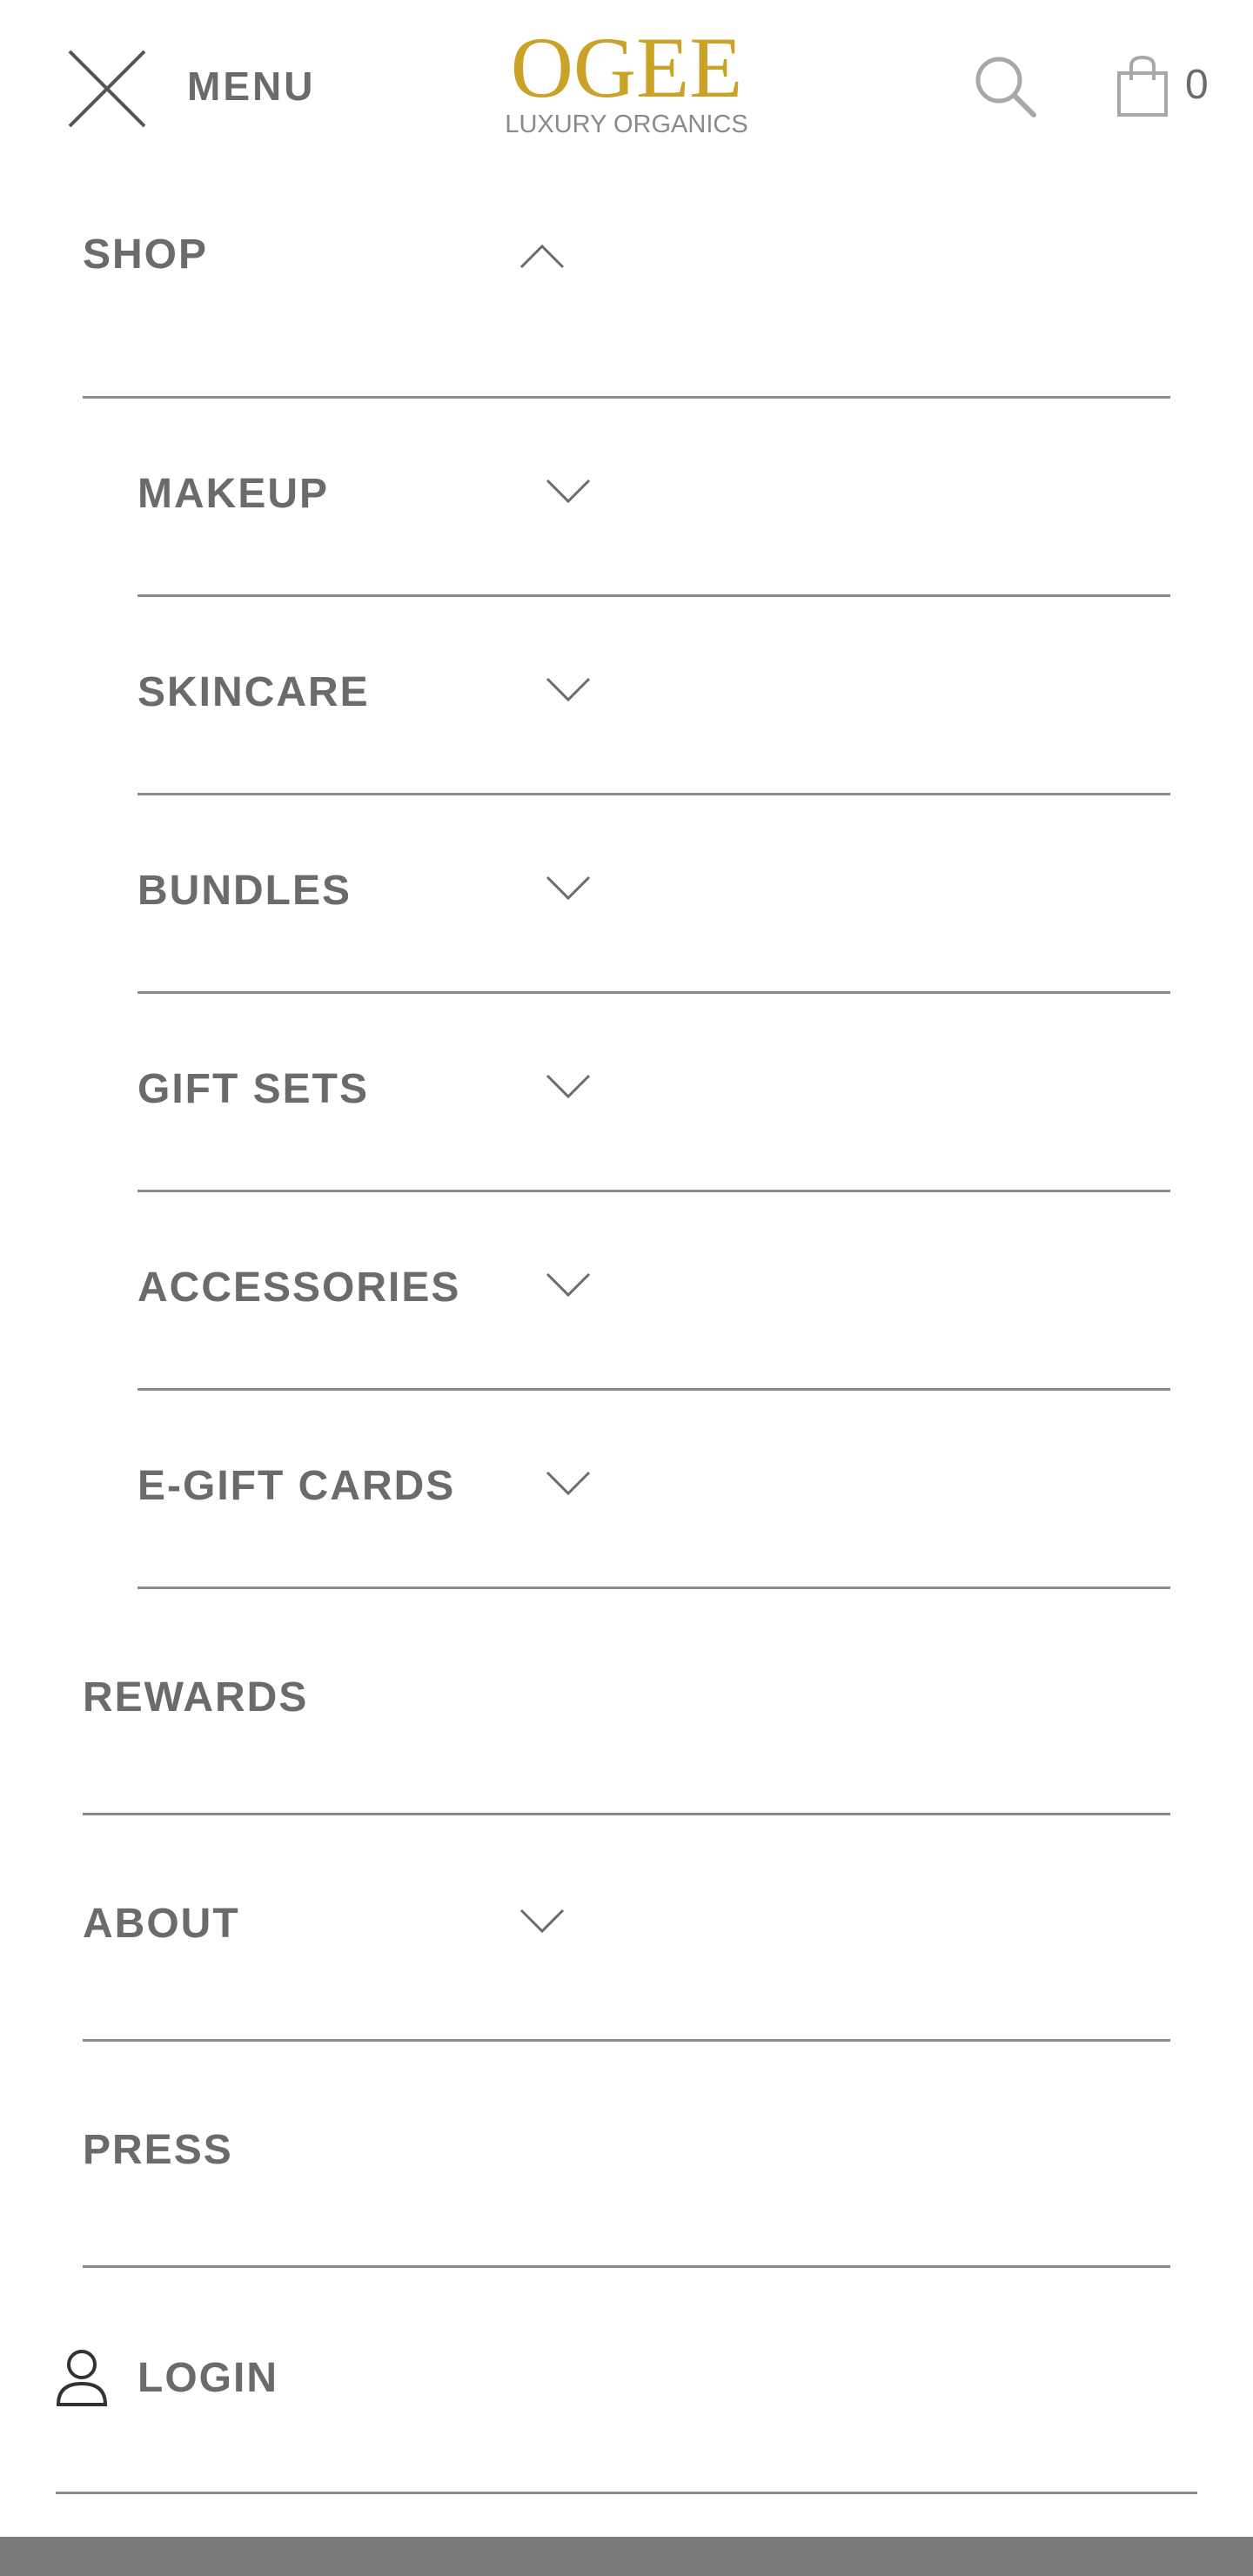 The image size is (1253, 2576). I want to click on bottom-overlay-bar, so click(626, 2556).